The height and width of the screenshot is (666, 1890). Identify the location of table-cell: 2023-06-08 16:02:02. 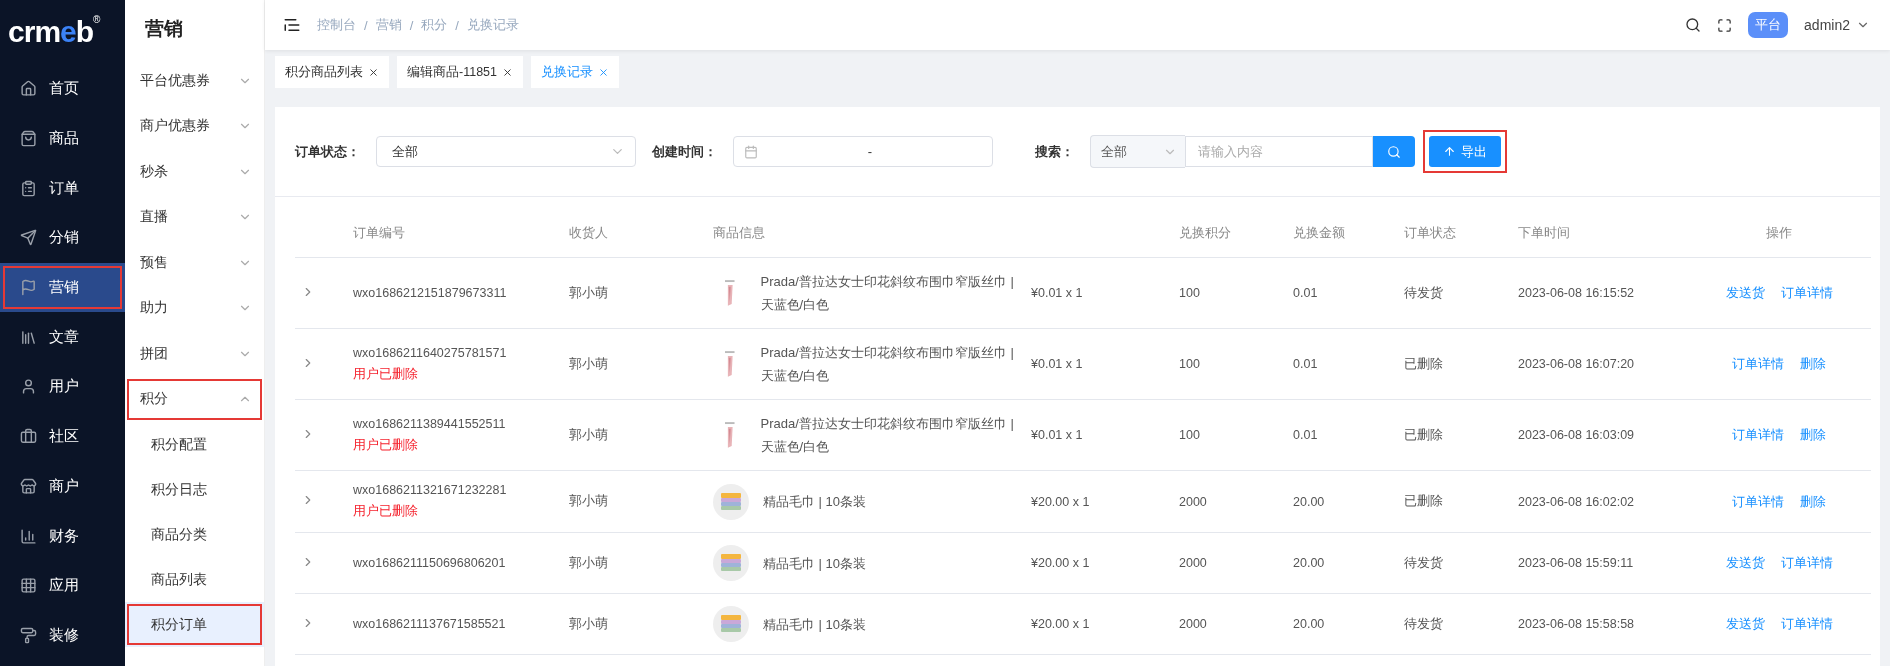
(1599, 501).